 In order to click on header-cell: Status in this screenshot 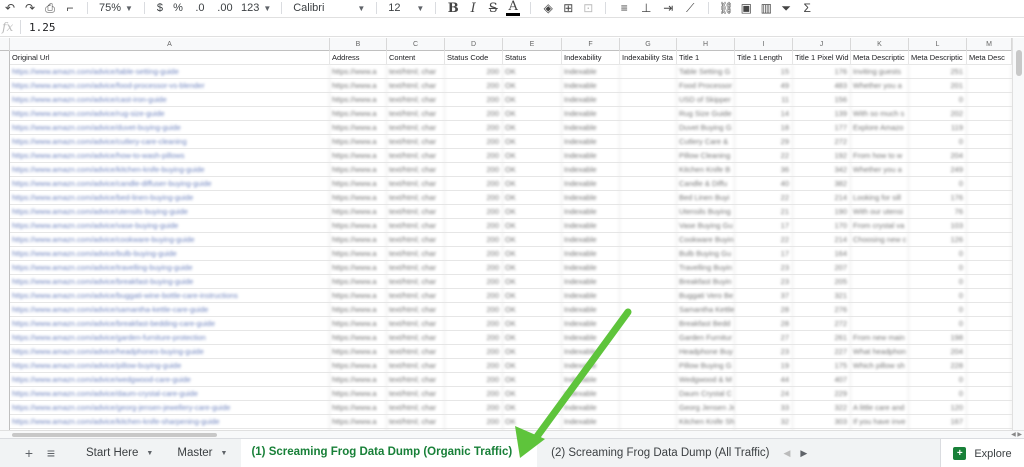, I will do `click(532, 58)`.